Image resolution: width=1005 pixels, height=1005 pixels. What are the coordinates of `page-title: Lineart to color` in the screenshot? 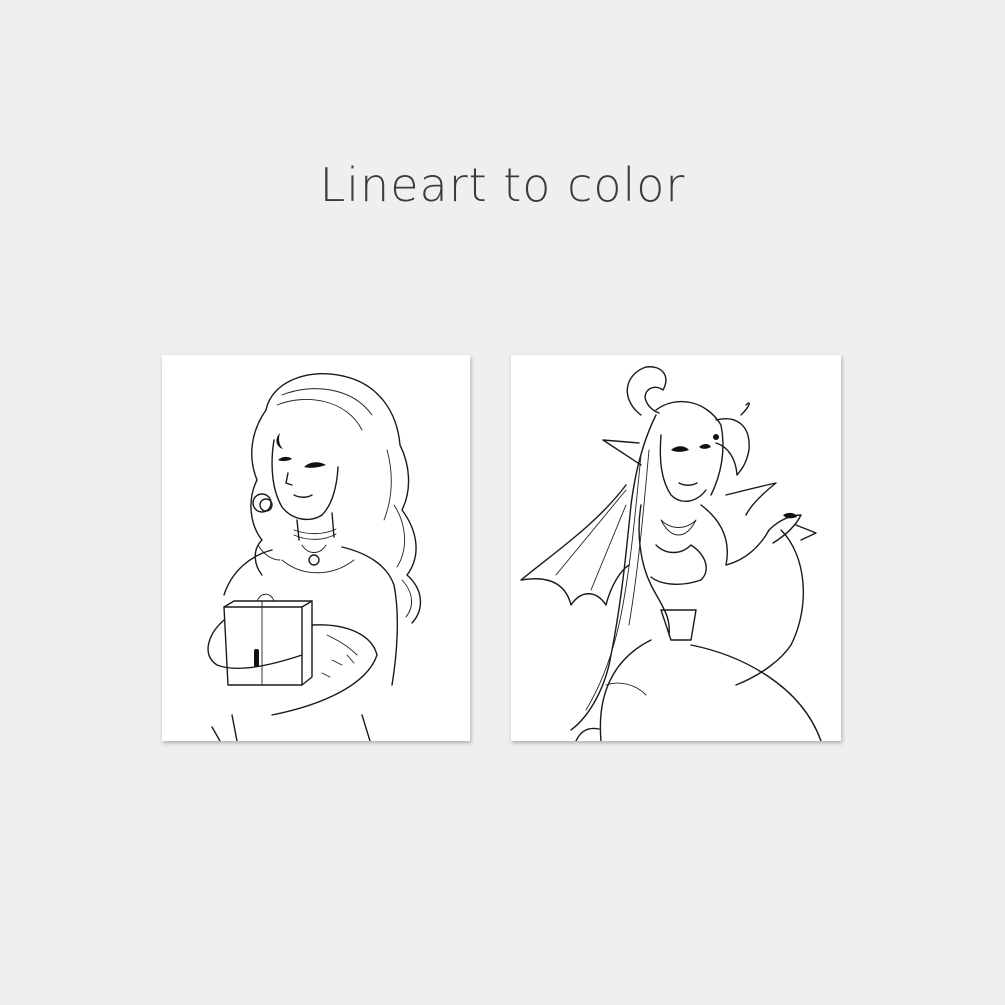 It's located at (502, 185).